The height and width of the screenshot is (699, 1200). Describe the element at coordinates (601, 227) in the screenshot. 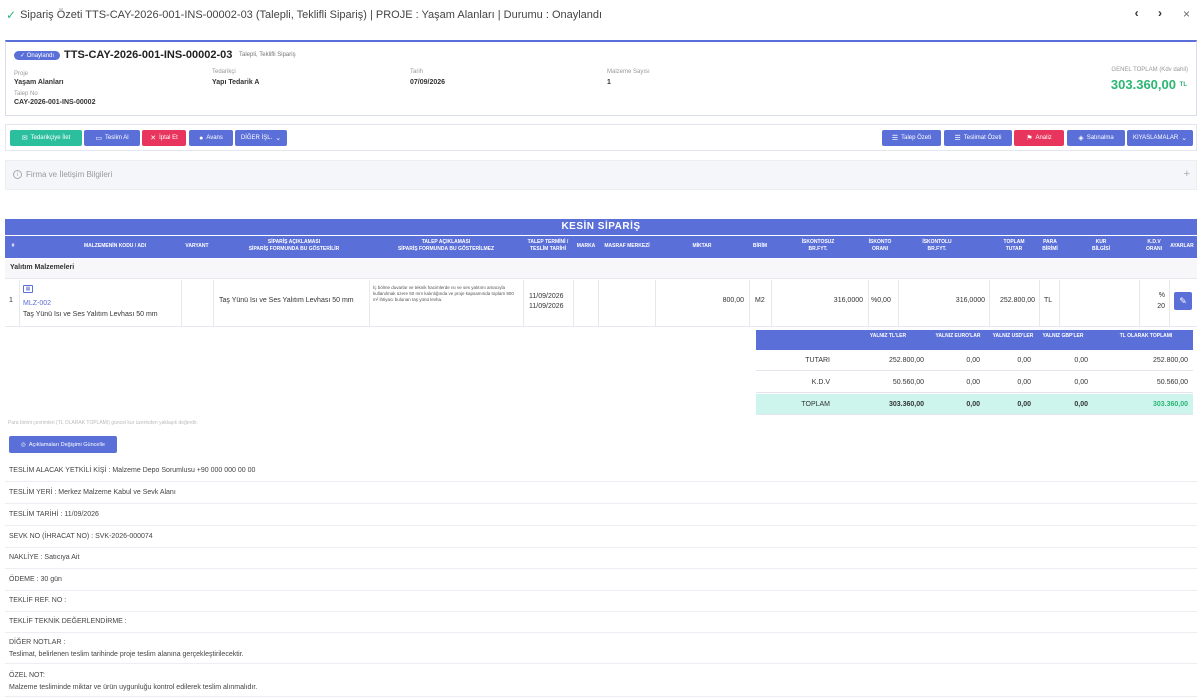

I see `final-order-title: KESİN SİPARİŞ` at that location.